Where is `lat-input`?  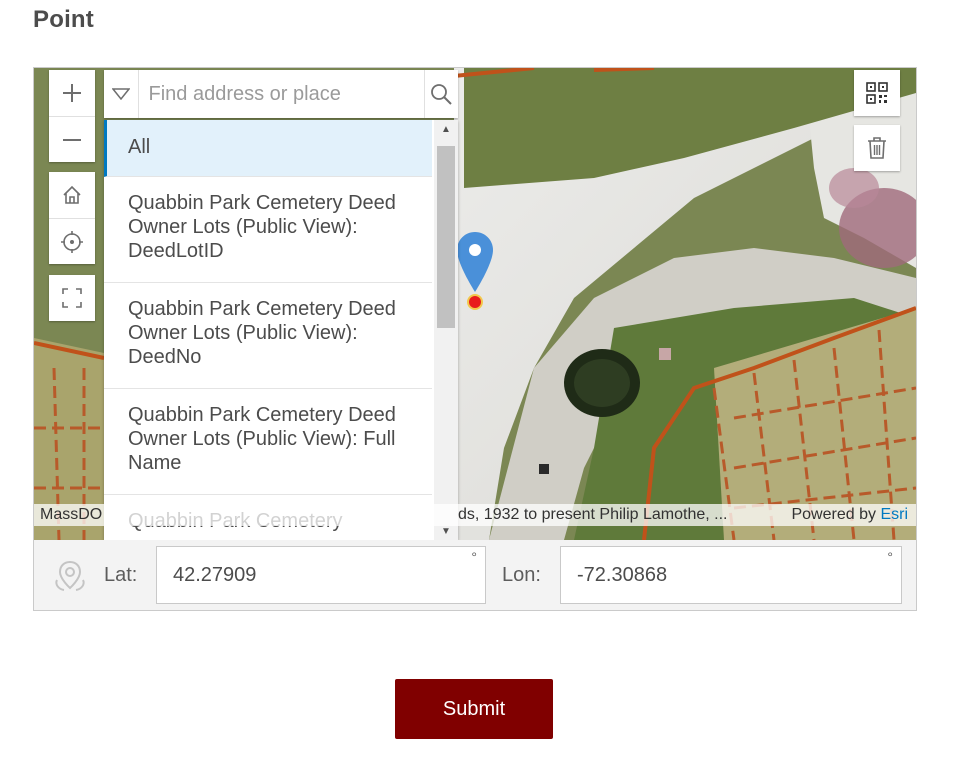 lat-input is located at coordinates (321, 575).